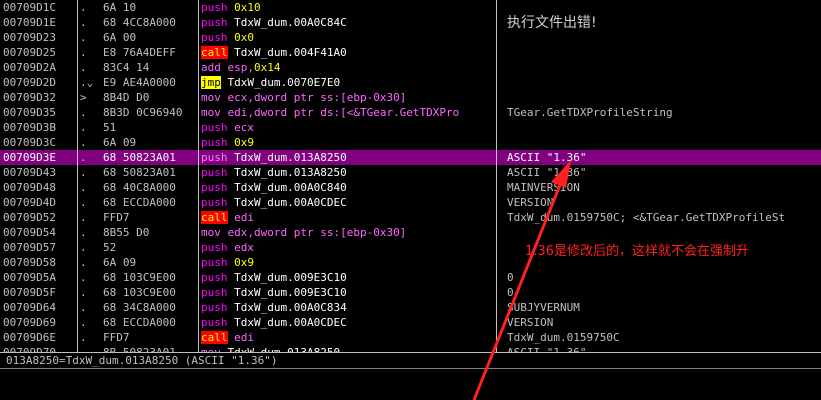 The width and height of the screenshot is (821, 400). Describe the element at coordinates (290, 52) in the screenshot. I see `row-operand: TdxW_dum.004F41A0` at that location.